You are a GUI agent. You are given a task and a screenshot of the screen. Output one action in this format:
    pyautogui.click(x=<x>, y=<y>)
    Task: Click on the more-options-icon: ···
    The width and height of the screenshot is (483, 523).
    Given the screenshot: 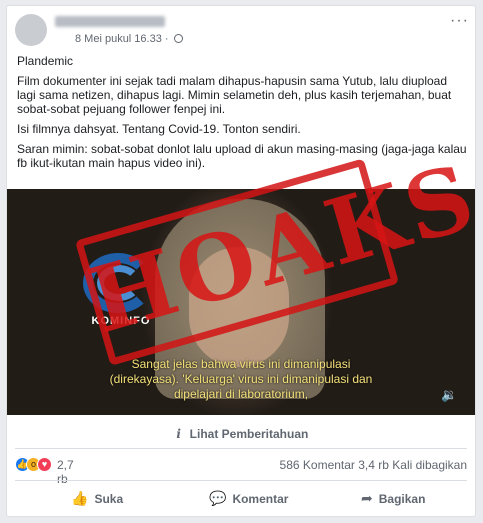 What is the action you would take?
    pyautogui.click(x=459, y=21)
    